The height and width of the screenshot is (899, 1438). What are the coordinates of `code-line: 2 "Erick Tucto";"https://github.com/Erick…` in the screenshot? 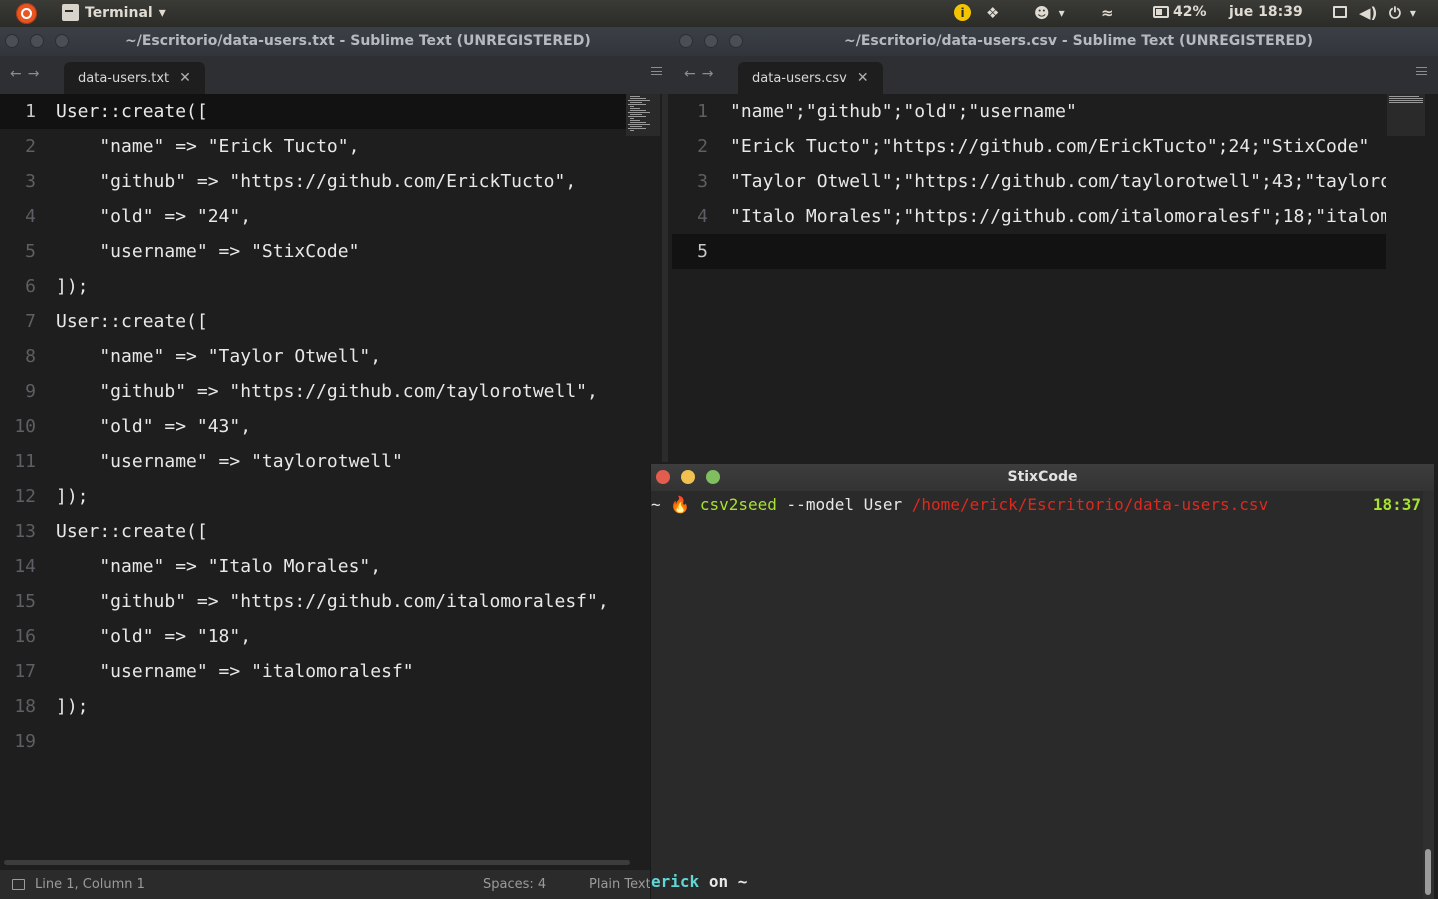 It's located at (1029, 146).